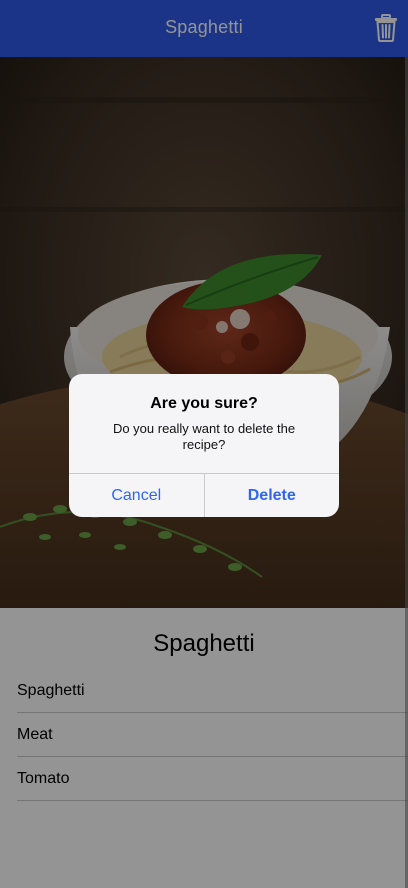 This screenshot has width=408, height=888. I want to click on alert-message: Do you really want to delete the recipe?, so click(204, 436).